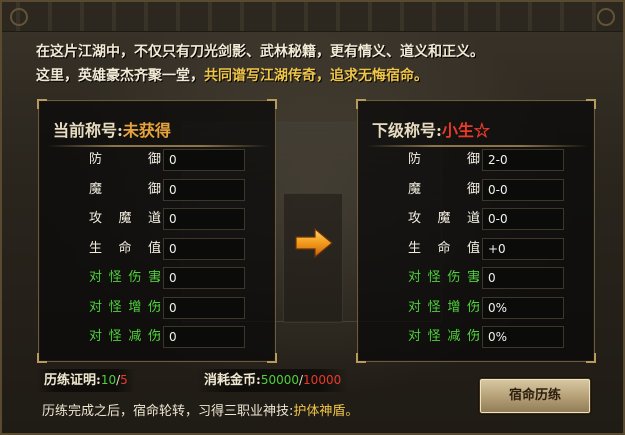 The height and width of the screenshot is (435, 625). Describe the element at coordinates (146, 130) in the screenshot. I see `current-title-value: 未获得` at that location.